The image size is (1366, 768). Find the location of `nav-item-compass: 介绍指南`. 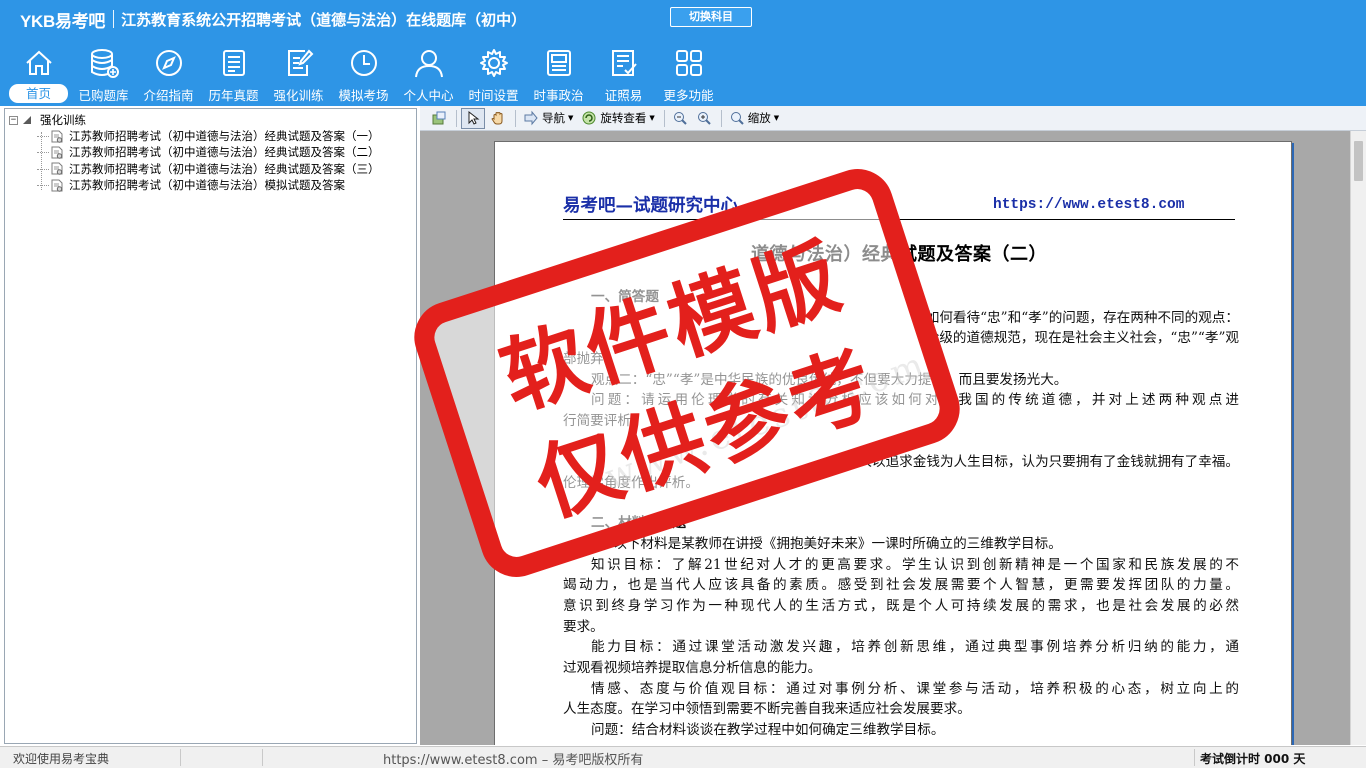

nav-item-compass: 介绍指南 is located at coordinates (168, 75).